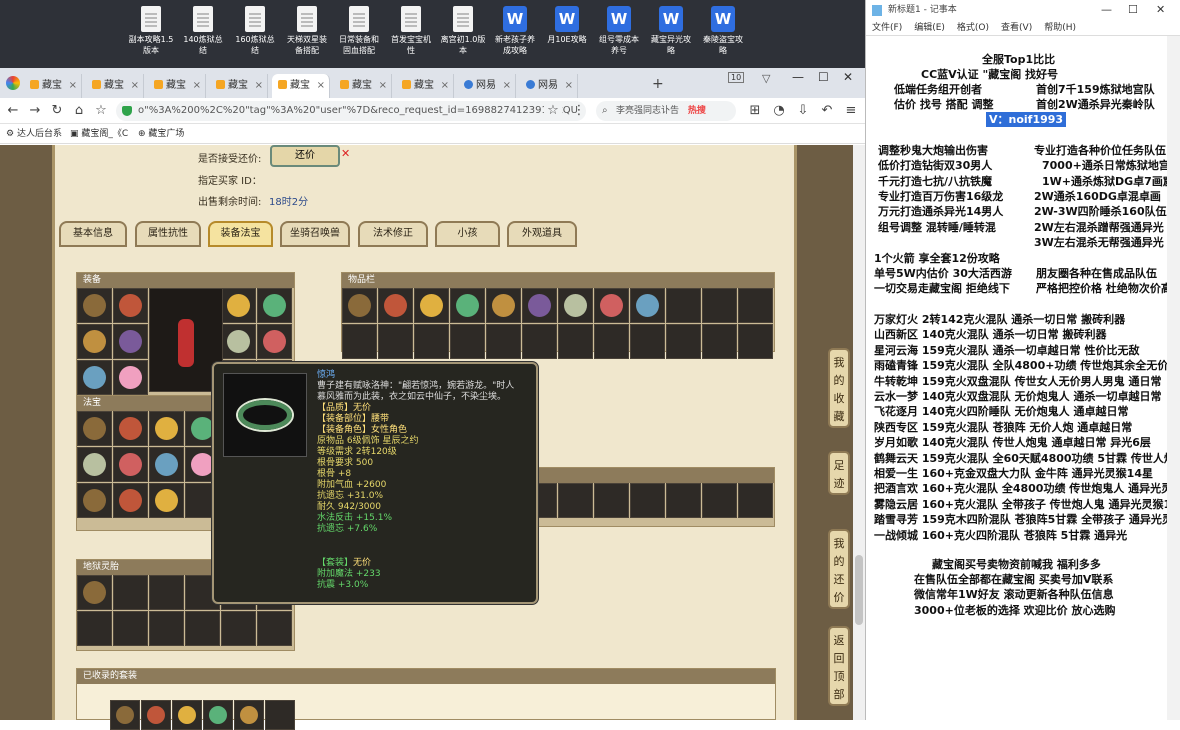 This screenshot has height=730, width=1180. Describe the element at coordinates (973, 28) in the screenshot. I see `notepad-menu-item: 格式(O)` at that location.